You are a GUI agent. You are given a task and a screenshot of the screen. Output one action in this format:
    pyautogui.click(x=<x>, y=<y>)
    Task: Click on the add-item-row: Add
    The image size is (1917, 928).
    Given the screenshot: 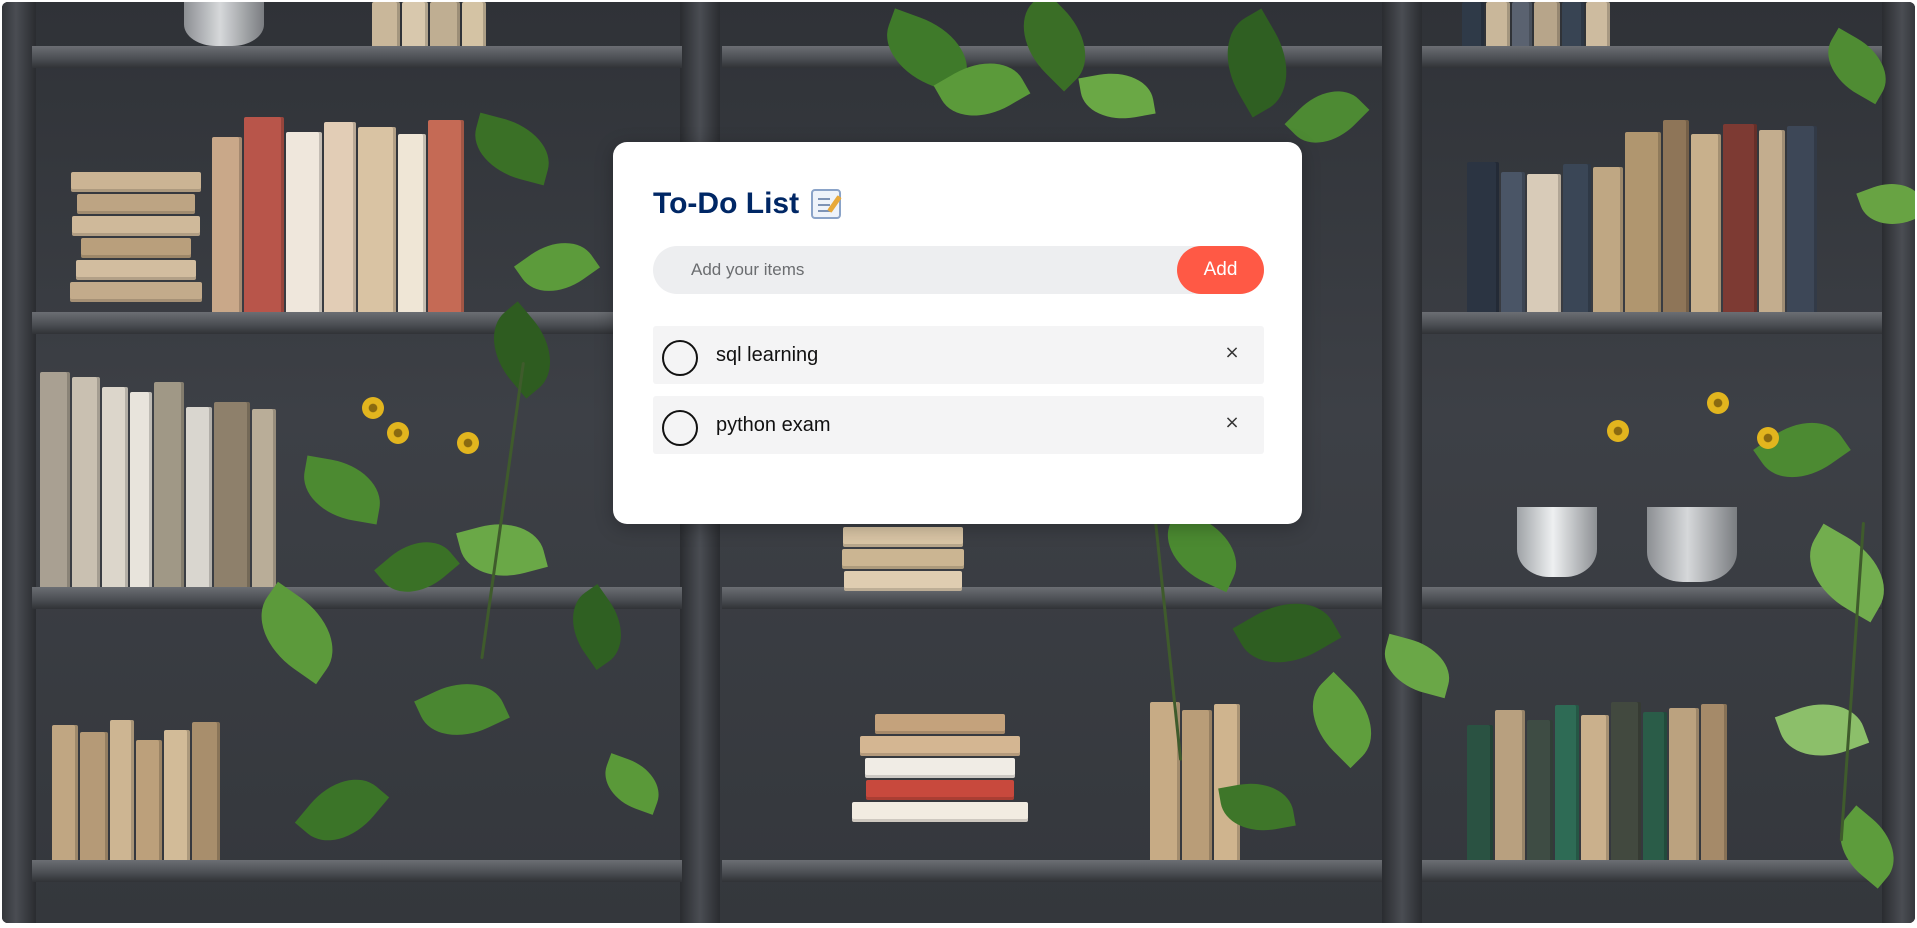 What is the action you would take?
    pyautogui.click(x=958, y=270)
    